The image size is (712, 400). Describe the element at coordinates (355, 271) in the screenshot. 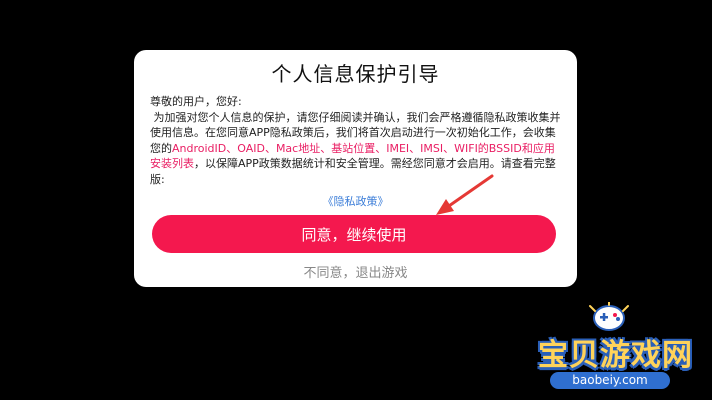

I see `decline-exit-button: 不同意，退出游戏` at that location.